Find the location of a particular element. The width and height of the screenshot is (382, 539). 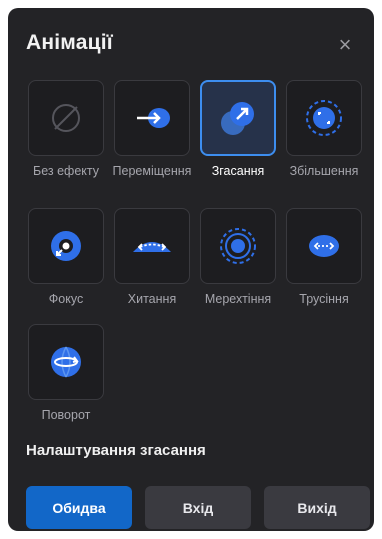

effect-move-tile is located at coordinates (152, 118).